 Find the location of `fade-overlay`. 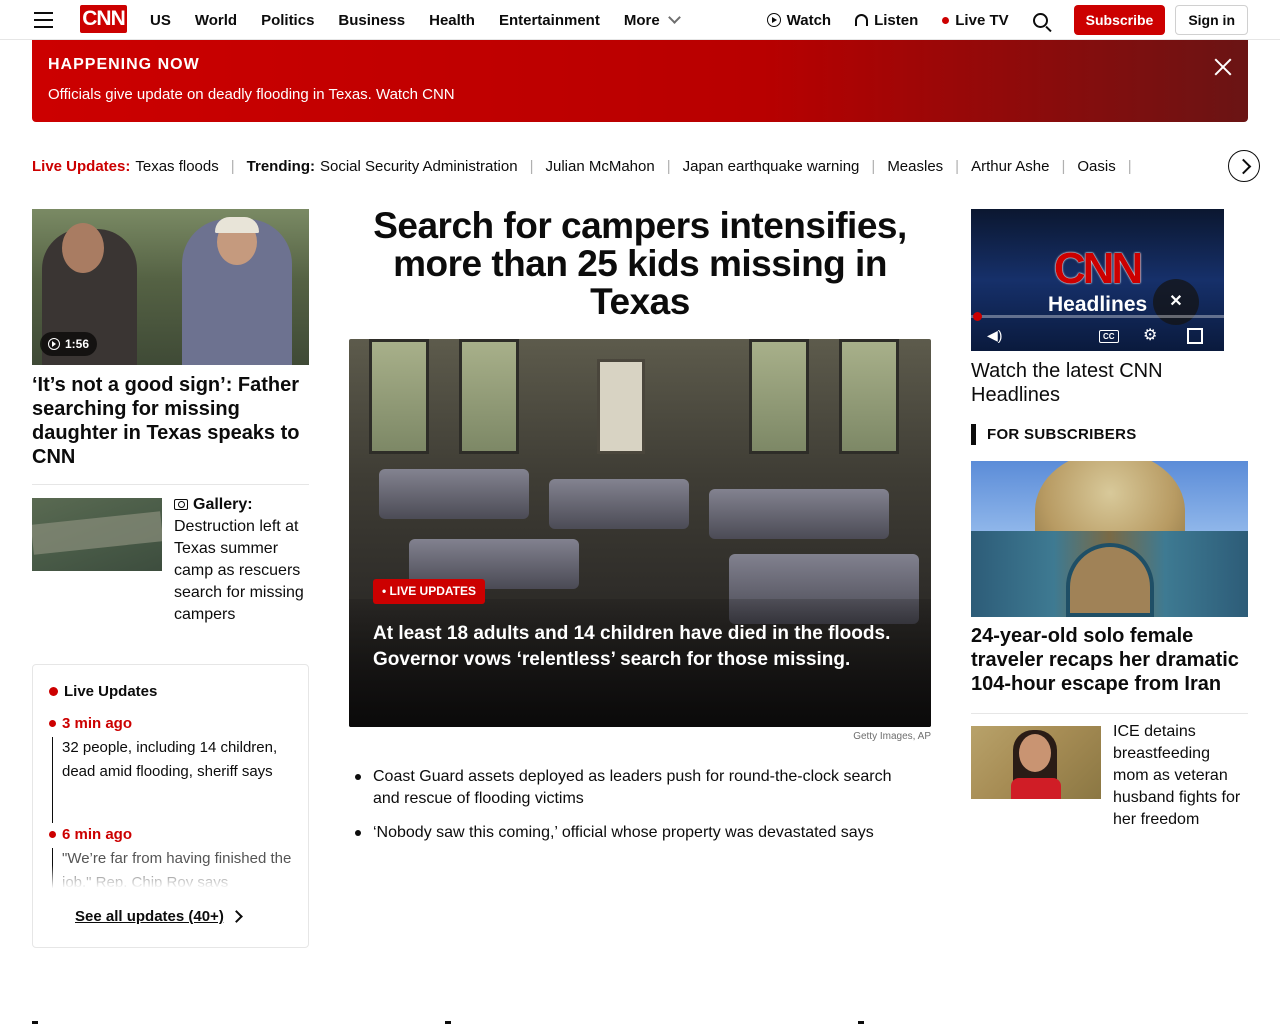

fade-overlay is located at coordinates (174, 878).